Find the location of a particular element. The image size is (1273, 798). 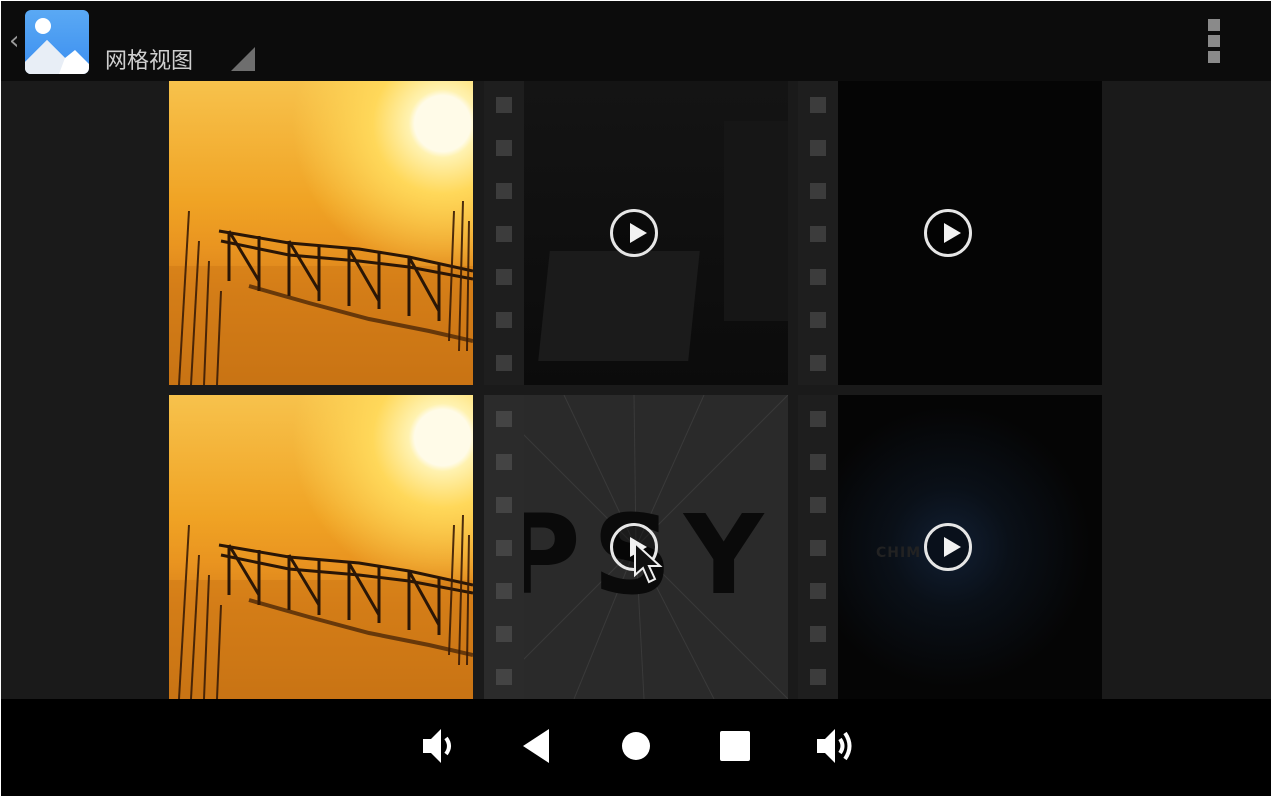

dropdown-indicator-icon is located at coordinates (243, 59).